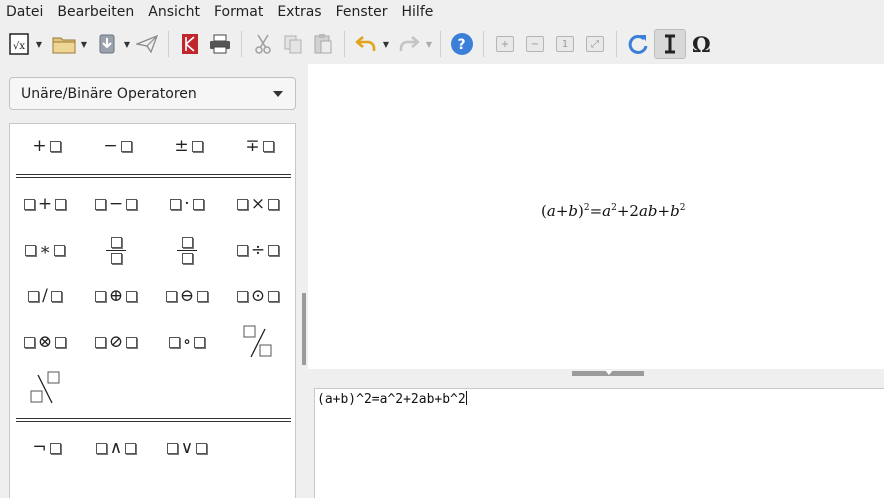  What do you see at coordinates (116, 296) in the screenshot?
I see `element-circled-plus: ⊕` at bounding box center [116, 296].